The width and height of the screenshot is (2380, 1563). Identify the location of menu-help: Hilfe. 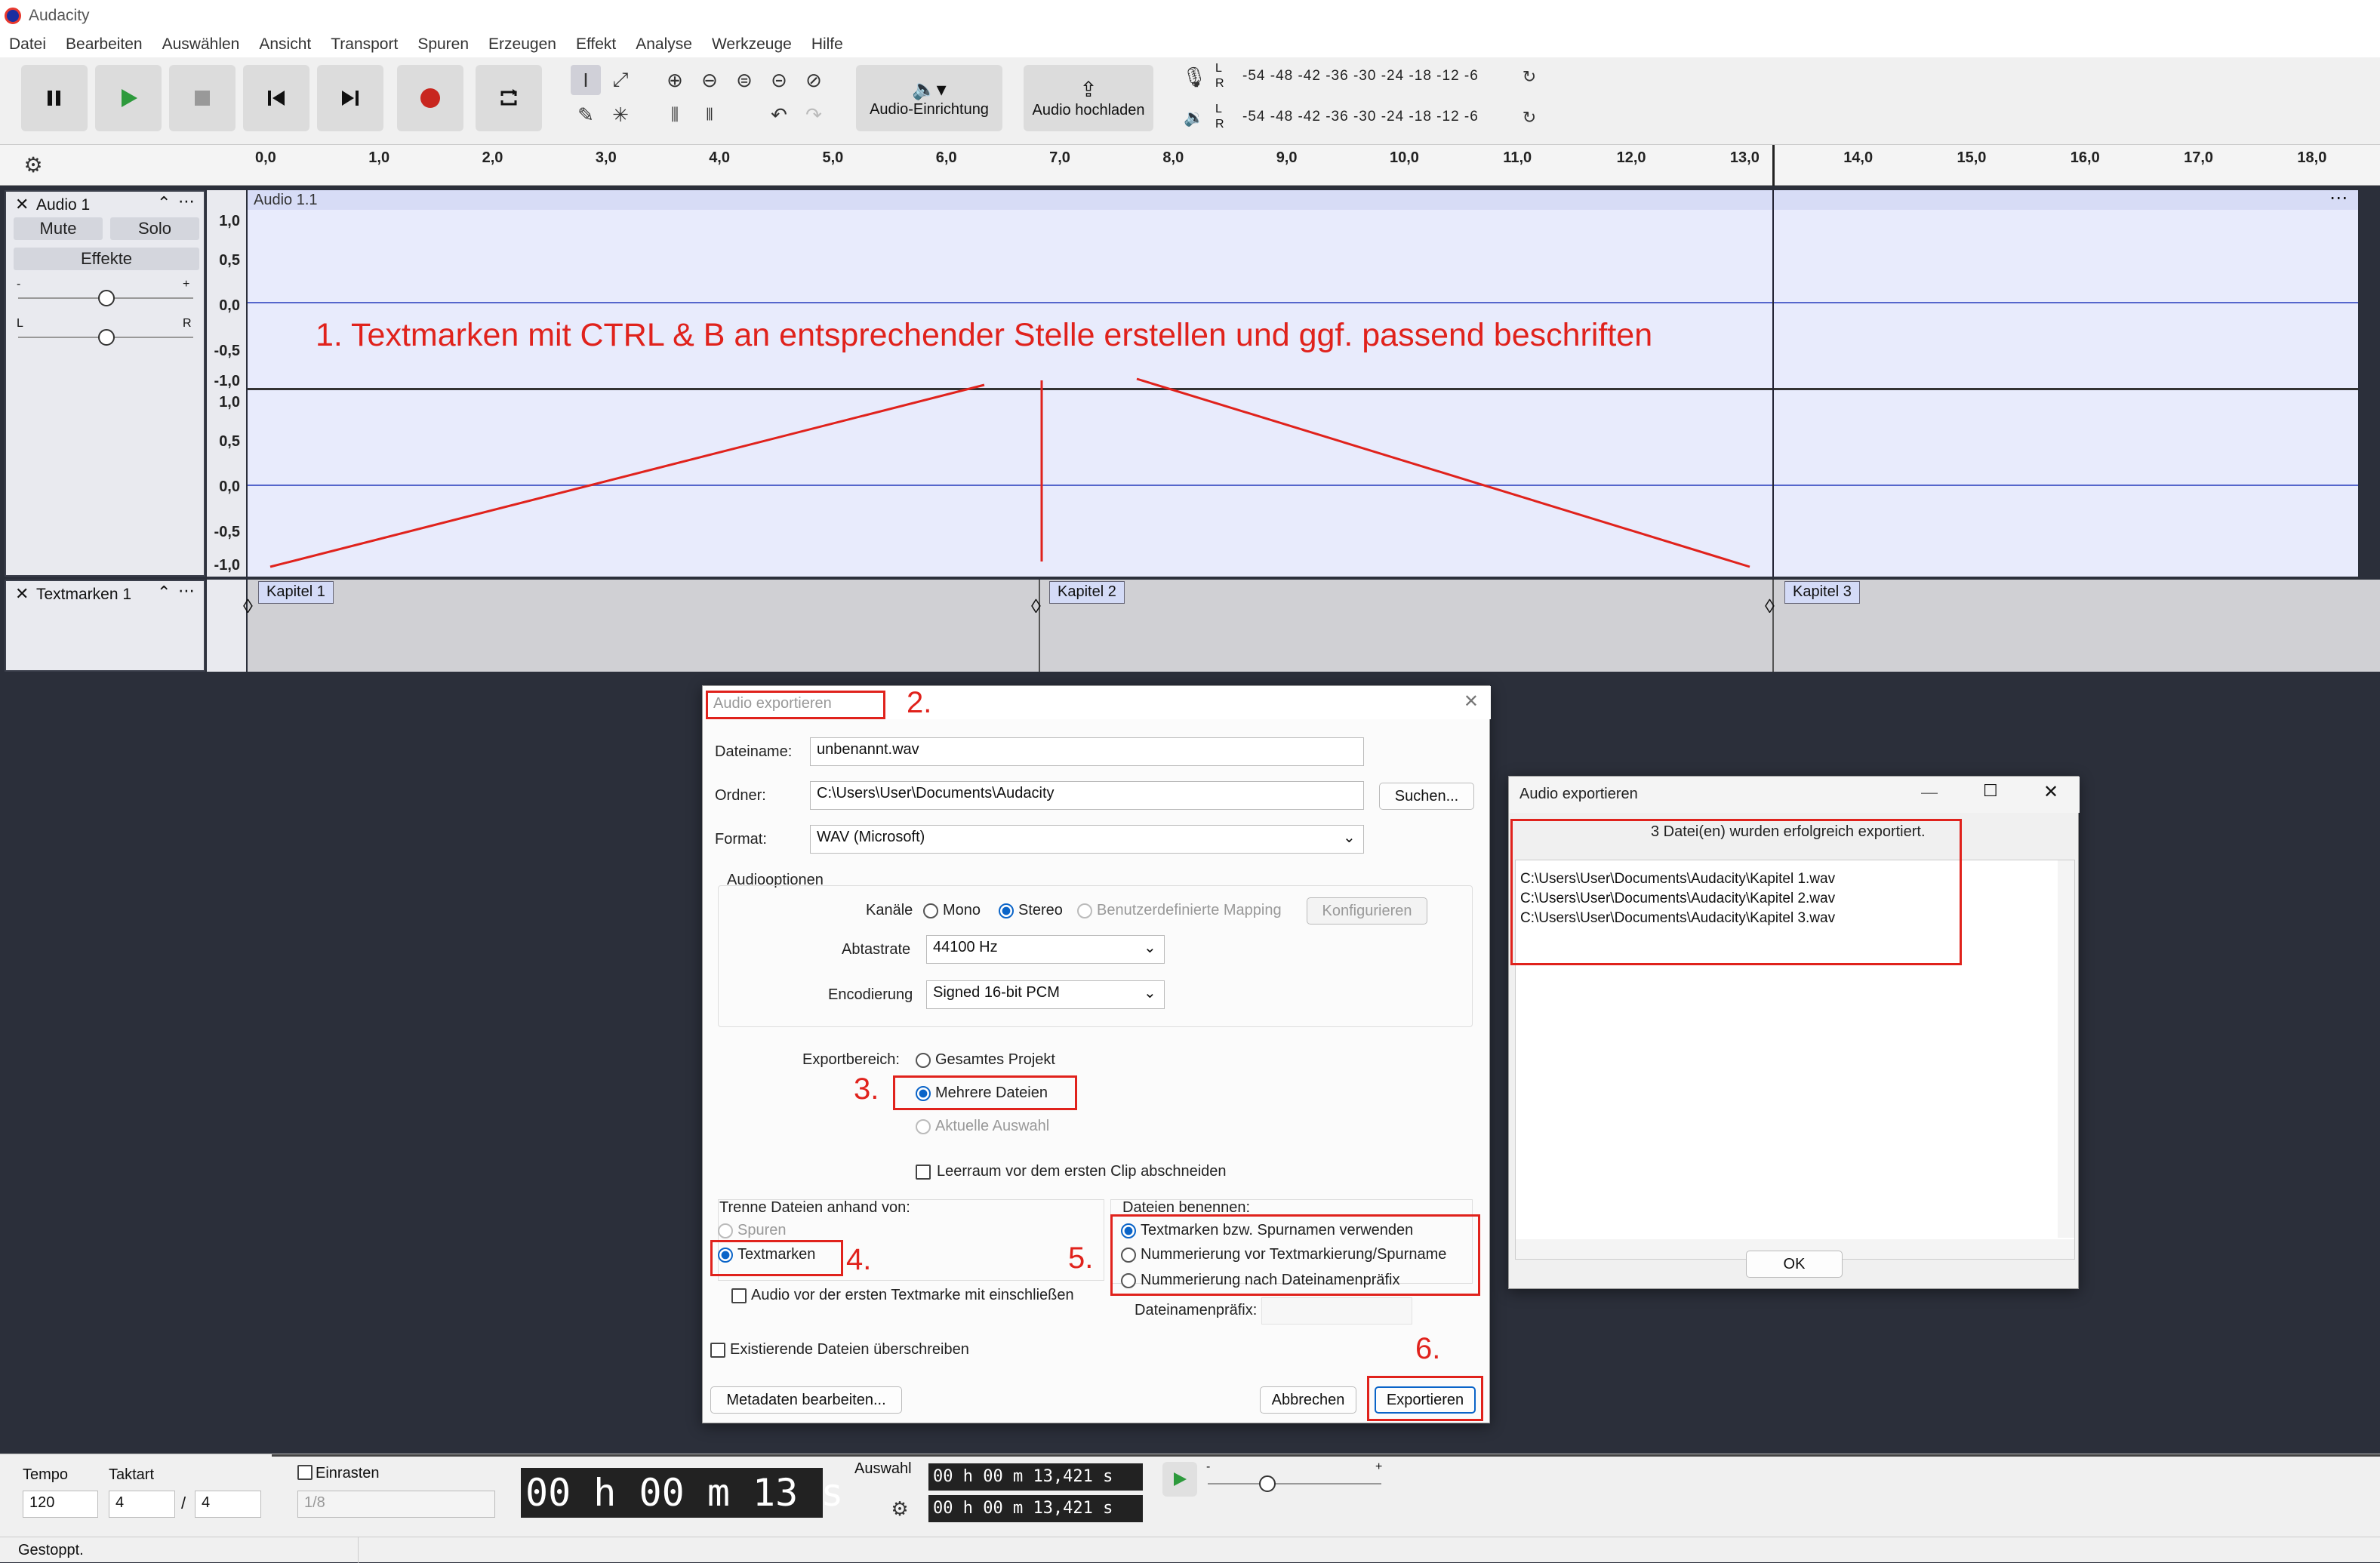
(827, 44).